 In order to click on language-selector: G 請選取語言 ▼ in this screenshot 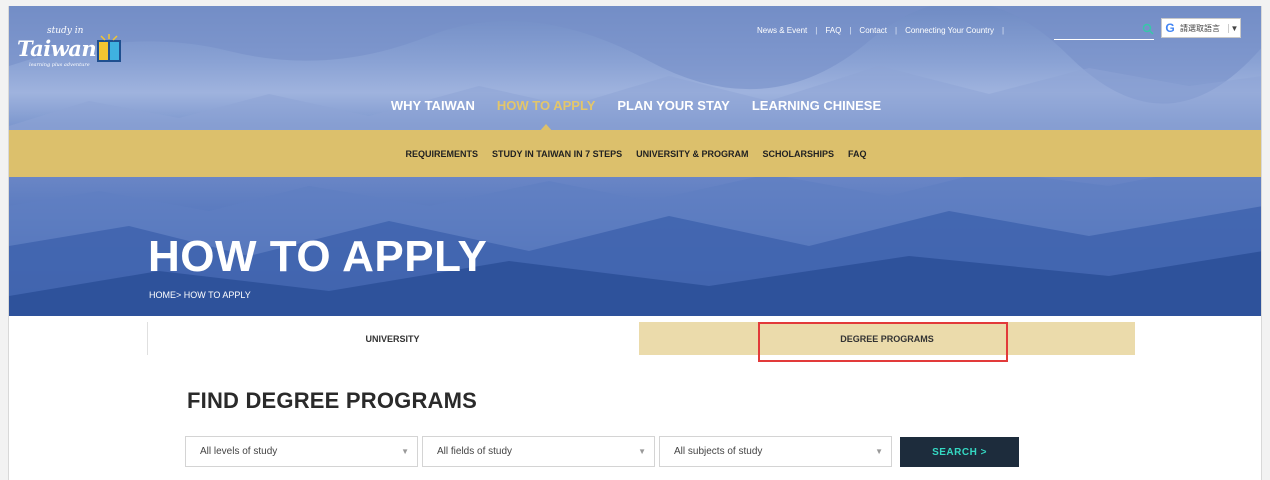, I will do `click(1201, 28)`.